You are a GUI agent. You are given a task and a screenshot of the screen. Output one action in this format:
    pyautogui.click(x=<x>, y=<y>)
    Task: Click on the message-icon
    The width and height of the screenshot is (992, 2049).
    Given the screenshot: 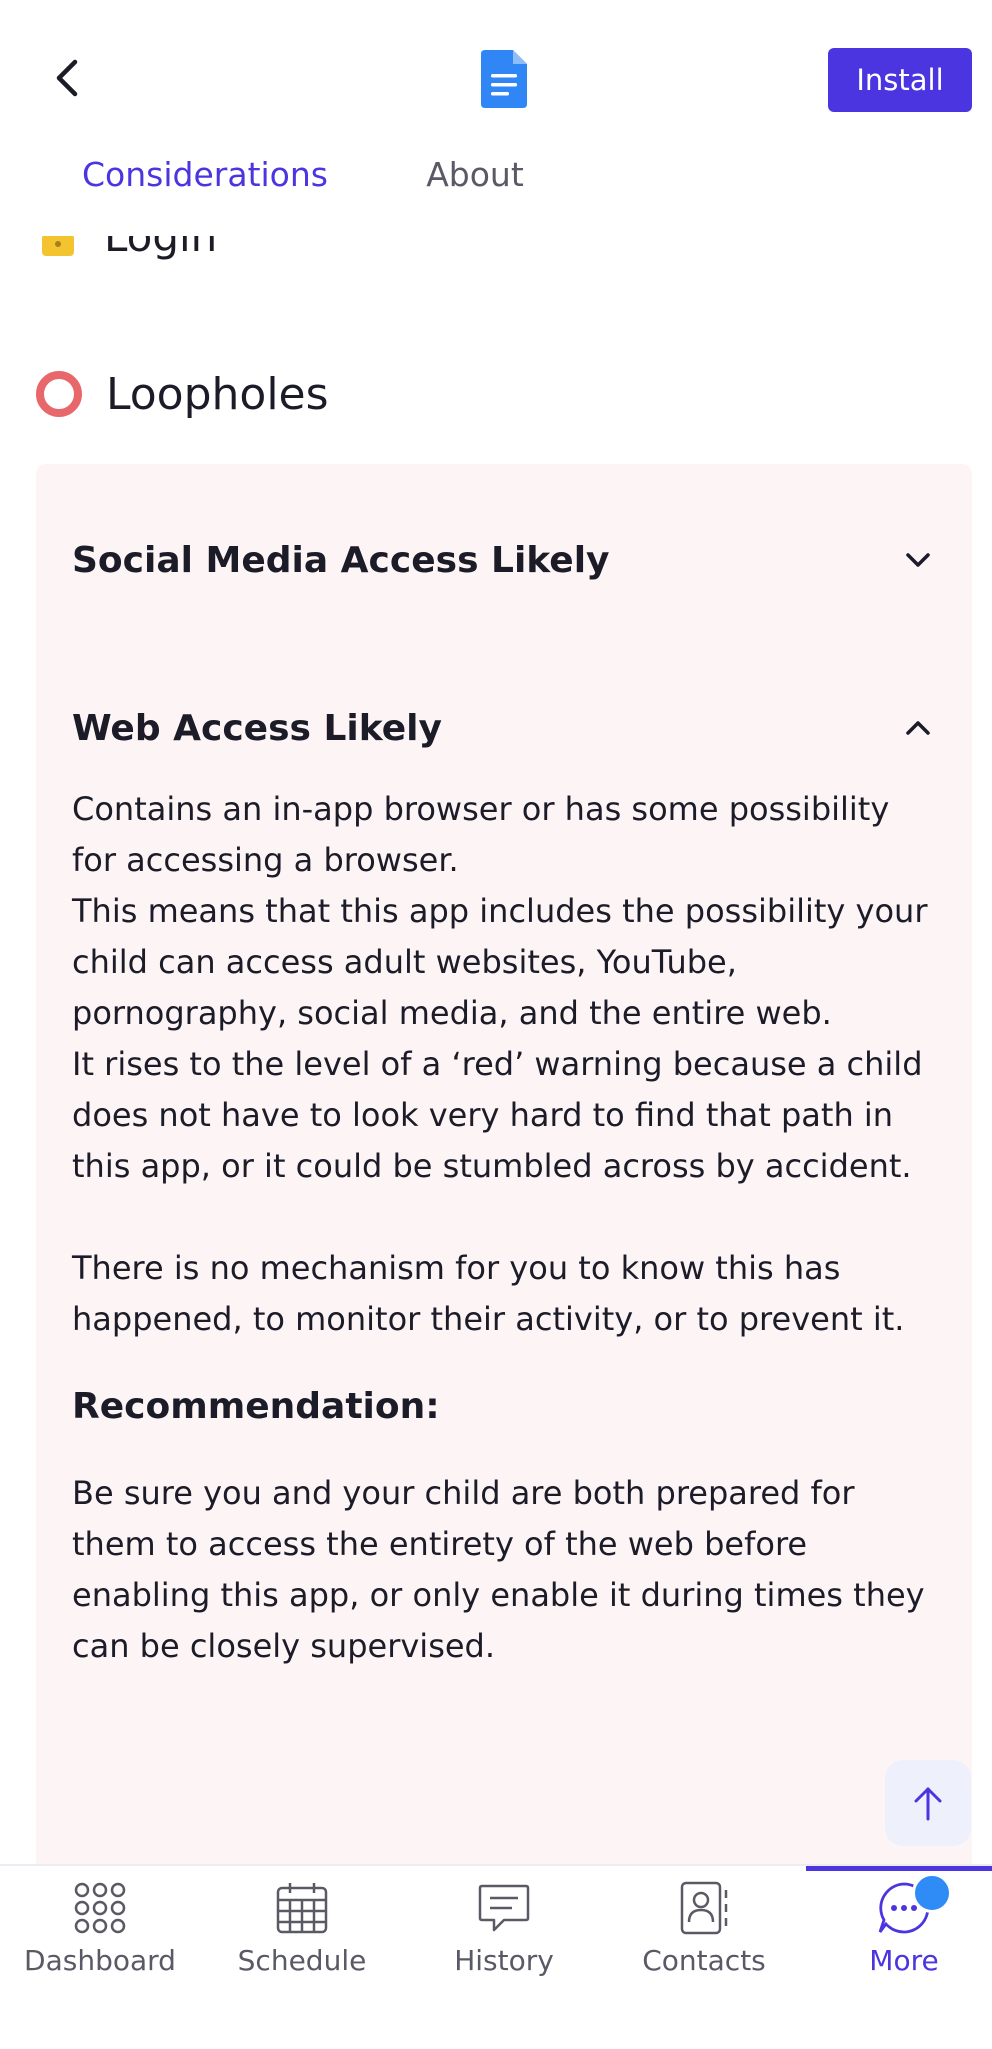 What is the action you would take?
    pyautogui.click(x=504, y=1908)
    